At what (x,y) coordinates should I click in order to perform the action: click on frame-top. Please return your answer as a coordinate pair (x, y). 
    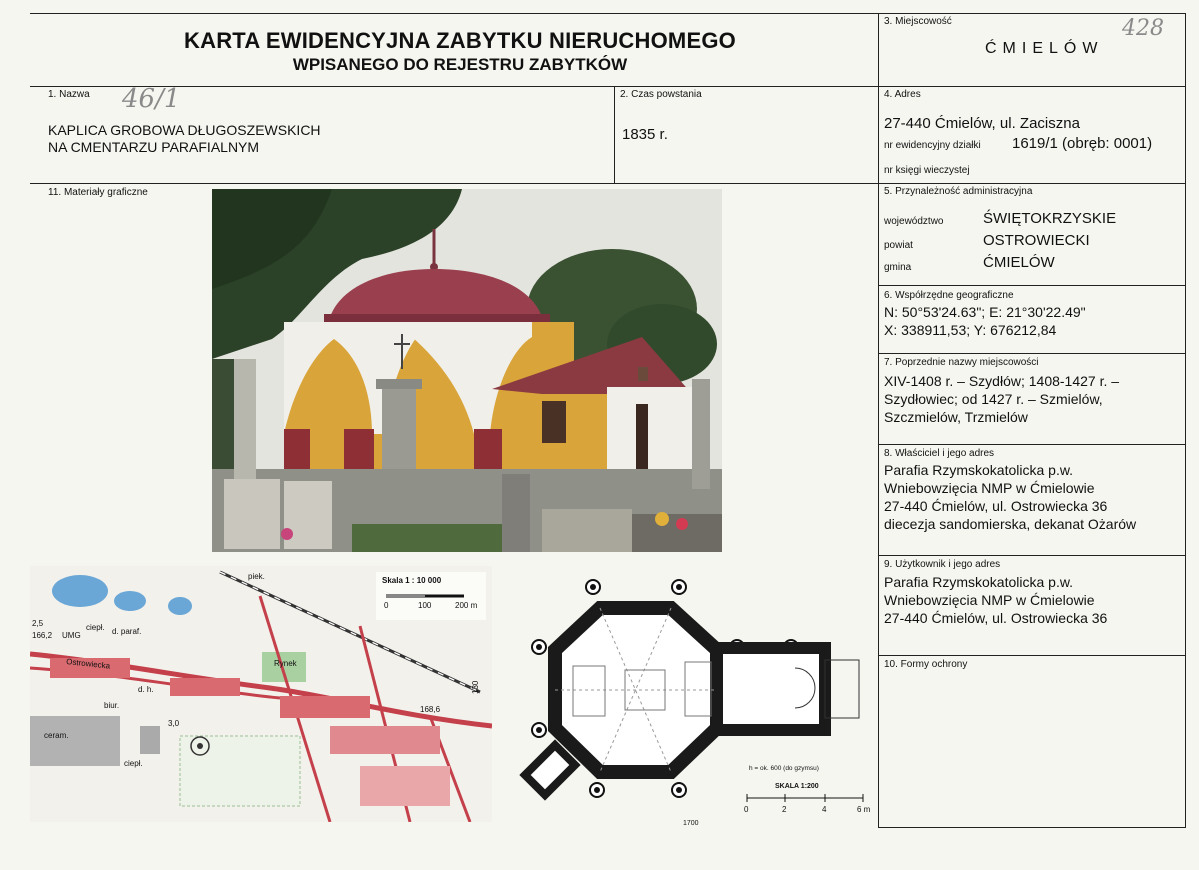
    Looking at the image, I should click on (607, 13).